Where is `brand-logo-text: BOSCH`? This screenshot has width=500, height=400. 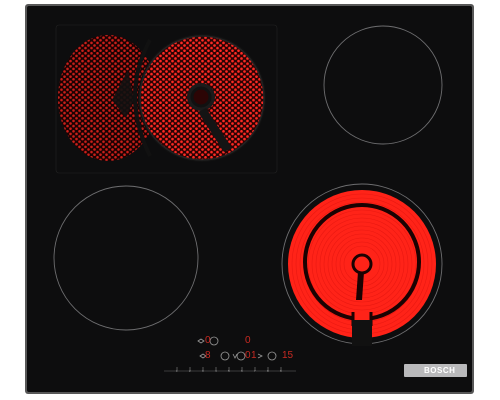 brand-logo-text: BOSCH is located at coordinates (440, 370).